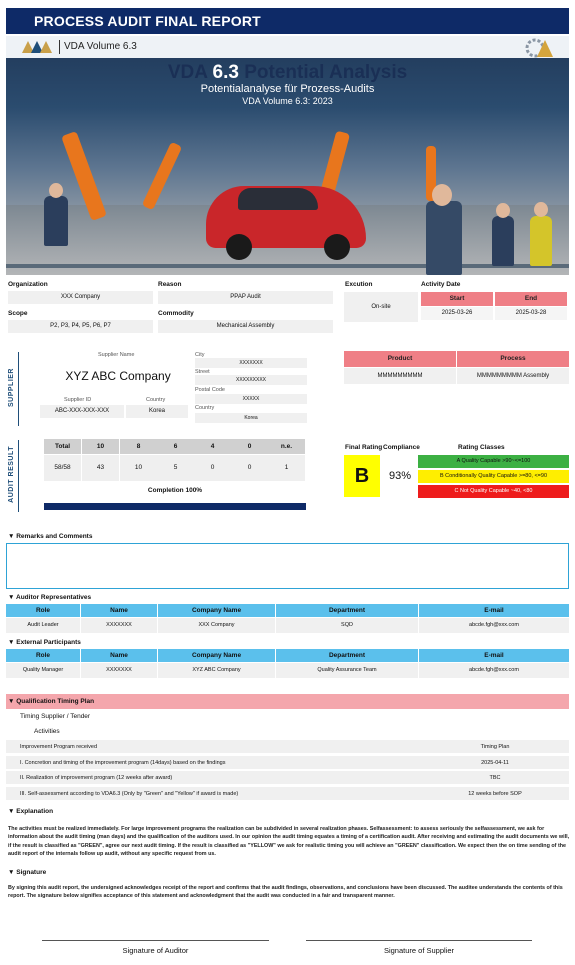  I want to click on report-title: PROCESS AUDIT FINAL REPORT, so click(287, 21).